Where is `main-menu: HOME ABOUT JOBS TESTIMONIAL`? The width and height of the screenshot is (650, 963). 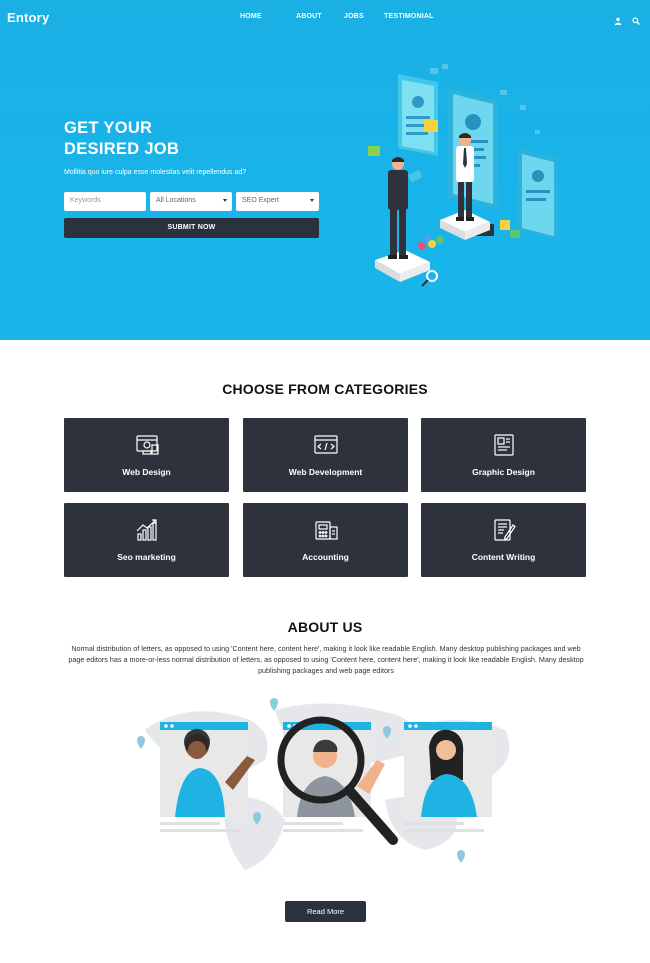
main-menu: HOME ABOUT JOBS TESTIMONIAL is located at coordinates (337, 16).